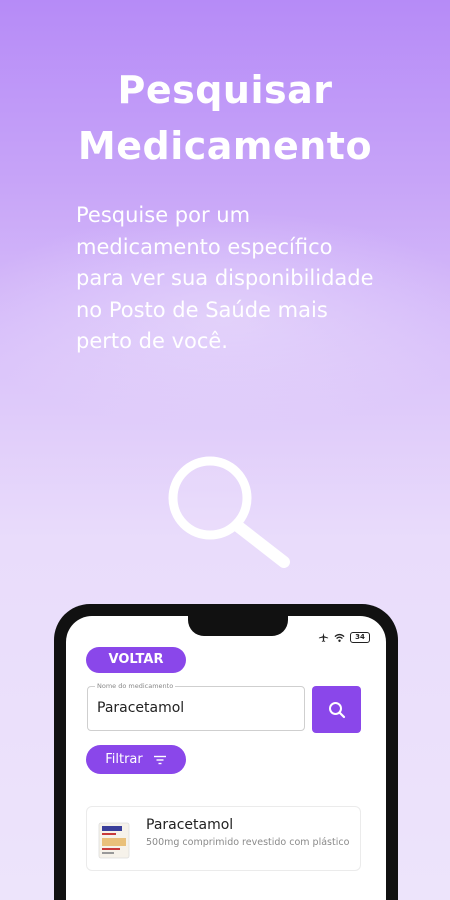  I want to click on result-name: Paracetamol, so click(190, 825).